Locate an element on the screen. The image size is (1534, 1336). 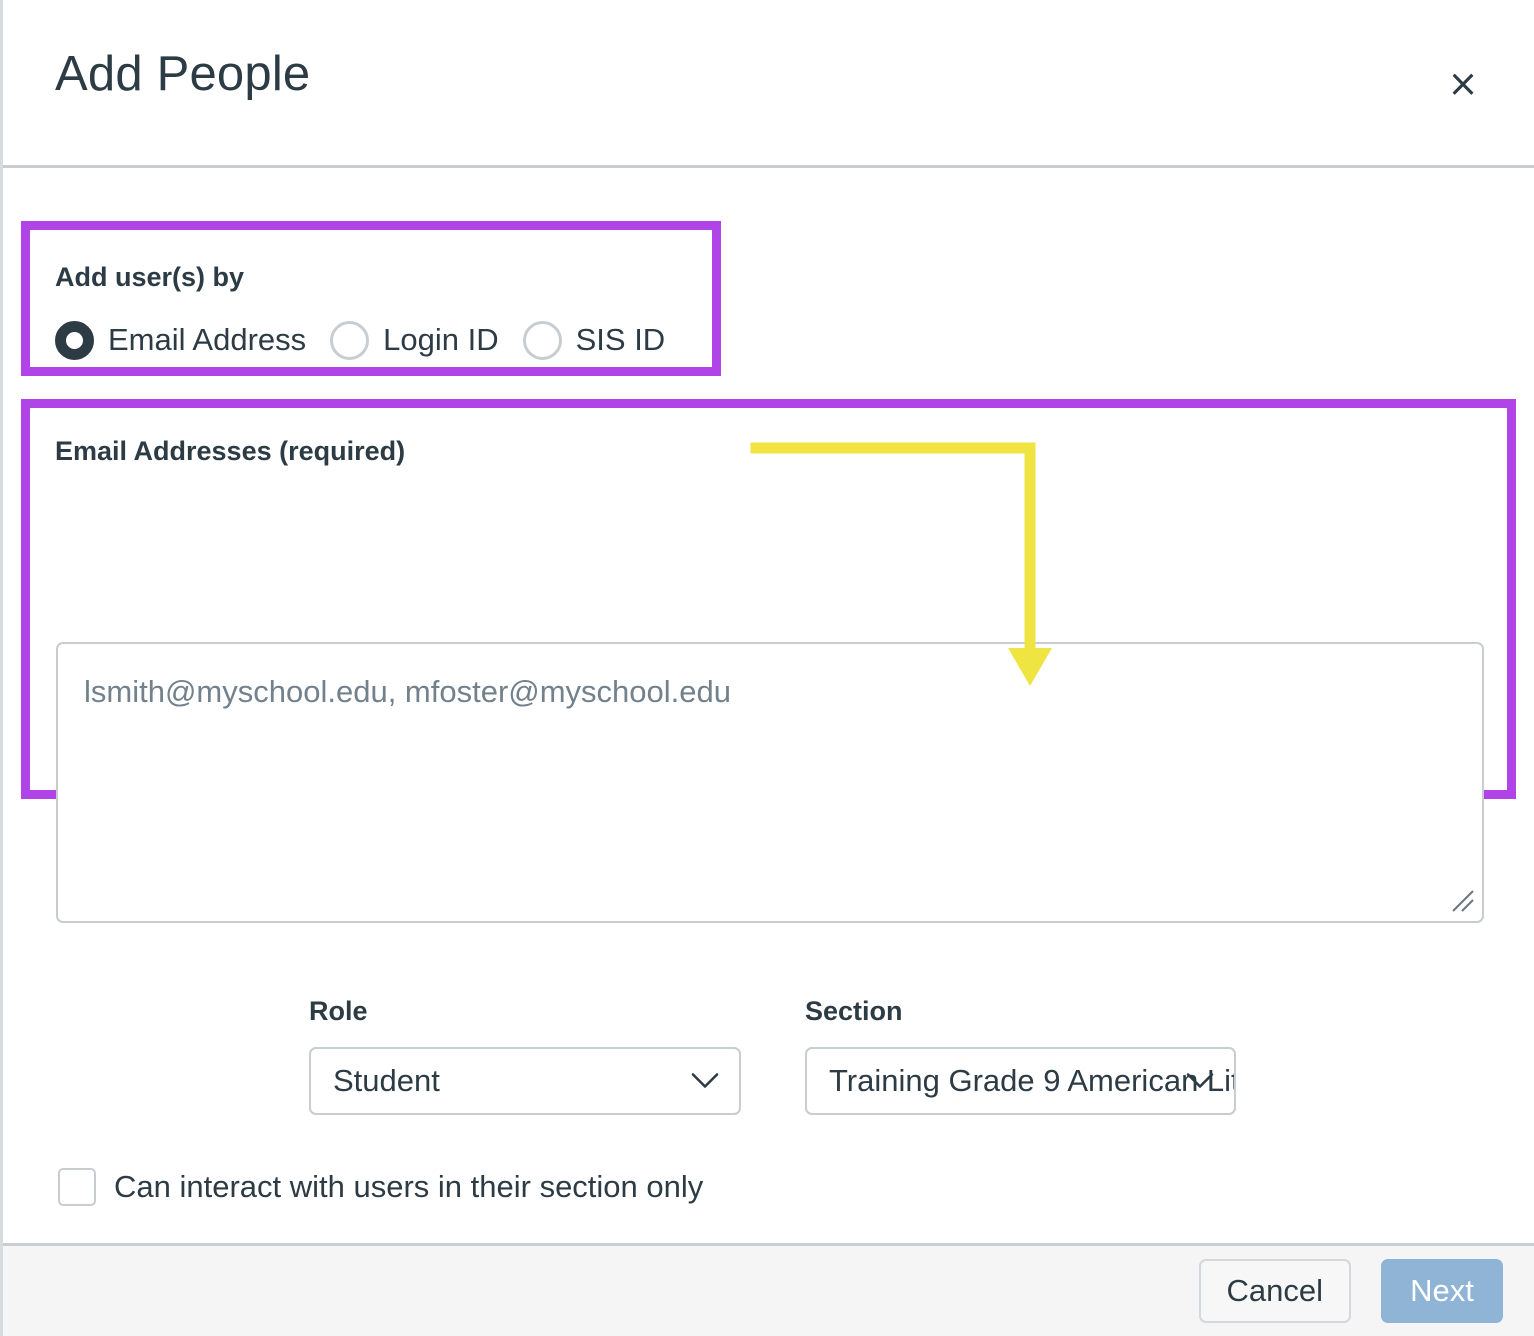
radio-label-sis-id: SIS ID is located at coordinates (620, 339).